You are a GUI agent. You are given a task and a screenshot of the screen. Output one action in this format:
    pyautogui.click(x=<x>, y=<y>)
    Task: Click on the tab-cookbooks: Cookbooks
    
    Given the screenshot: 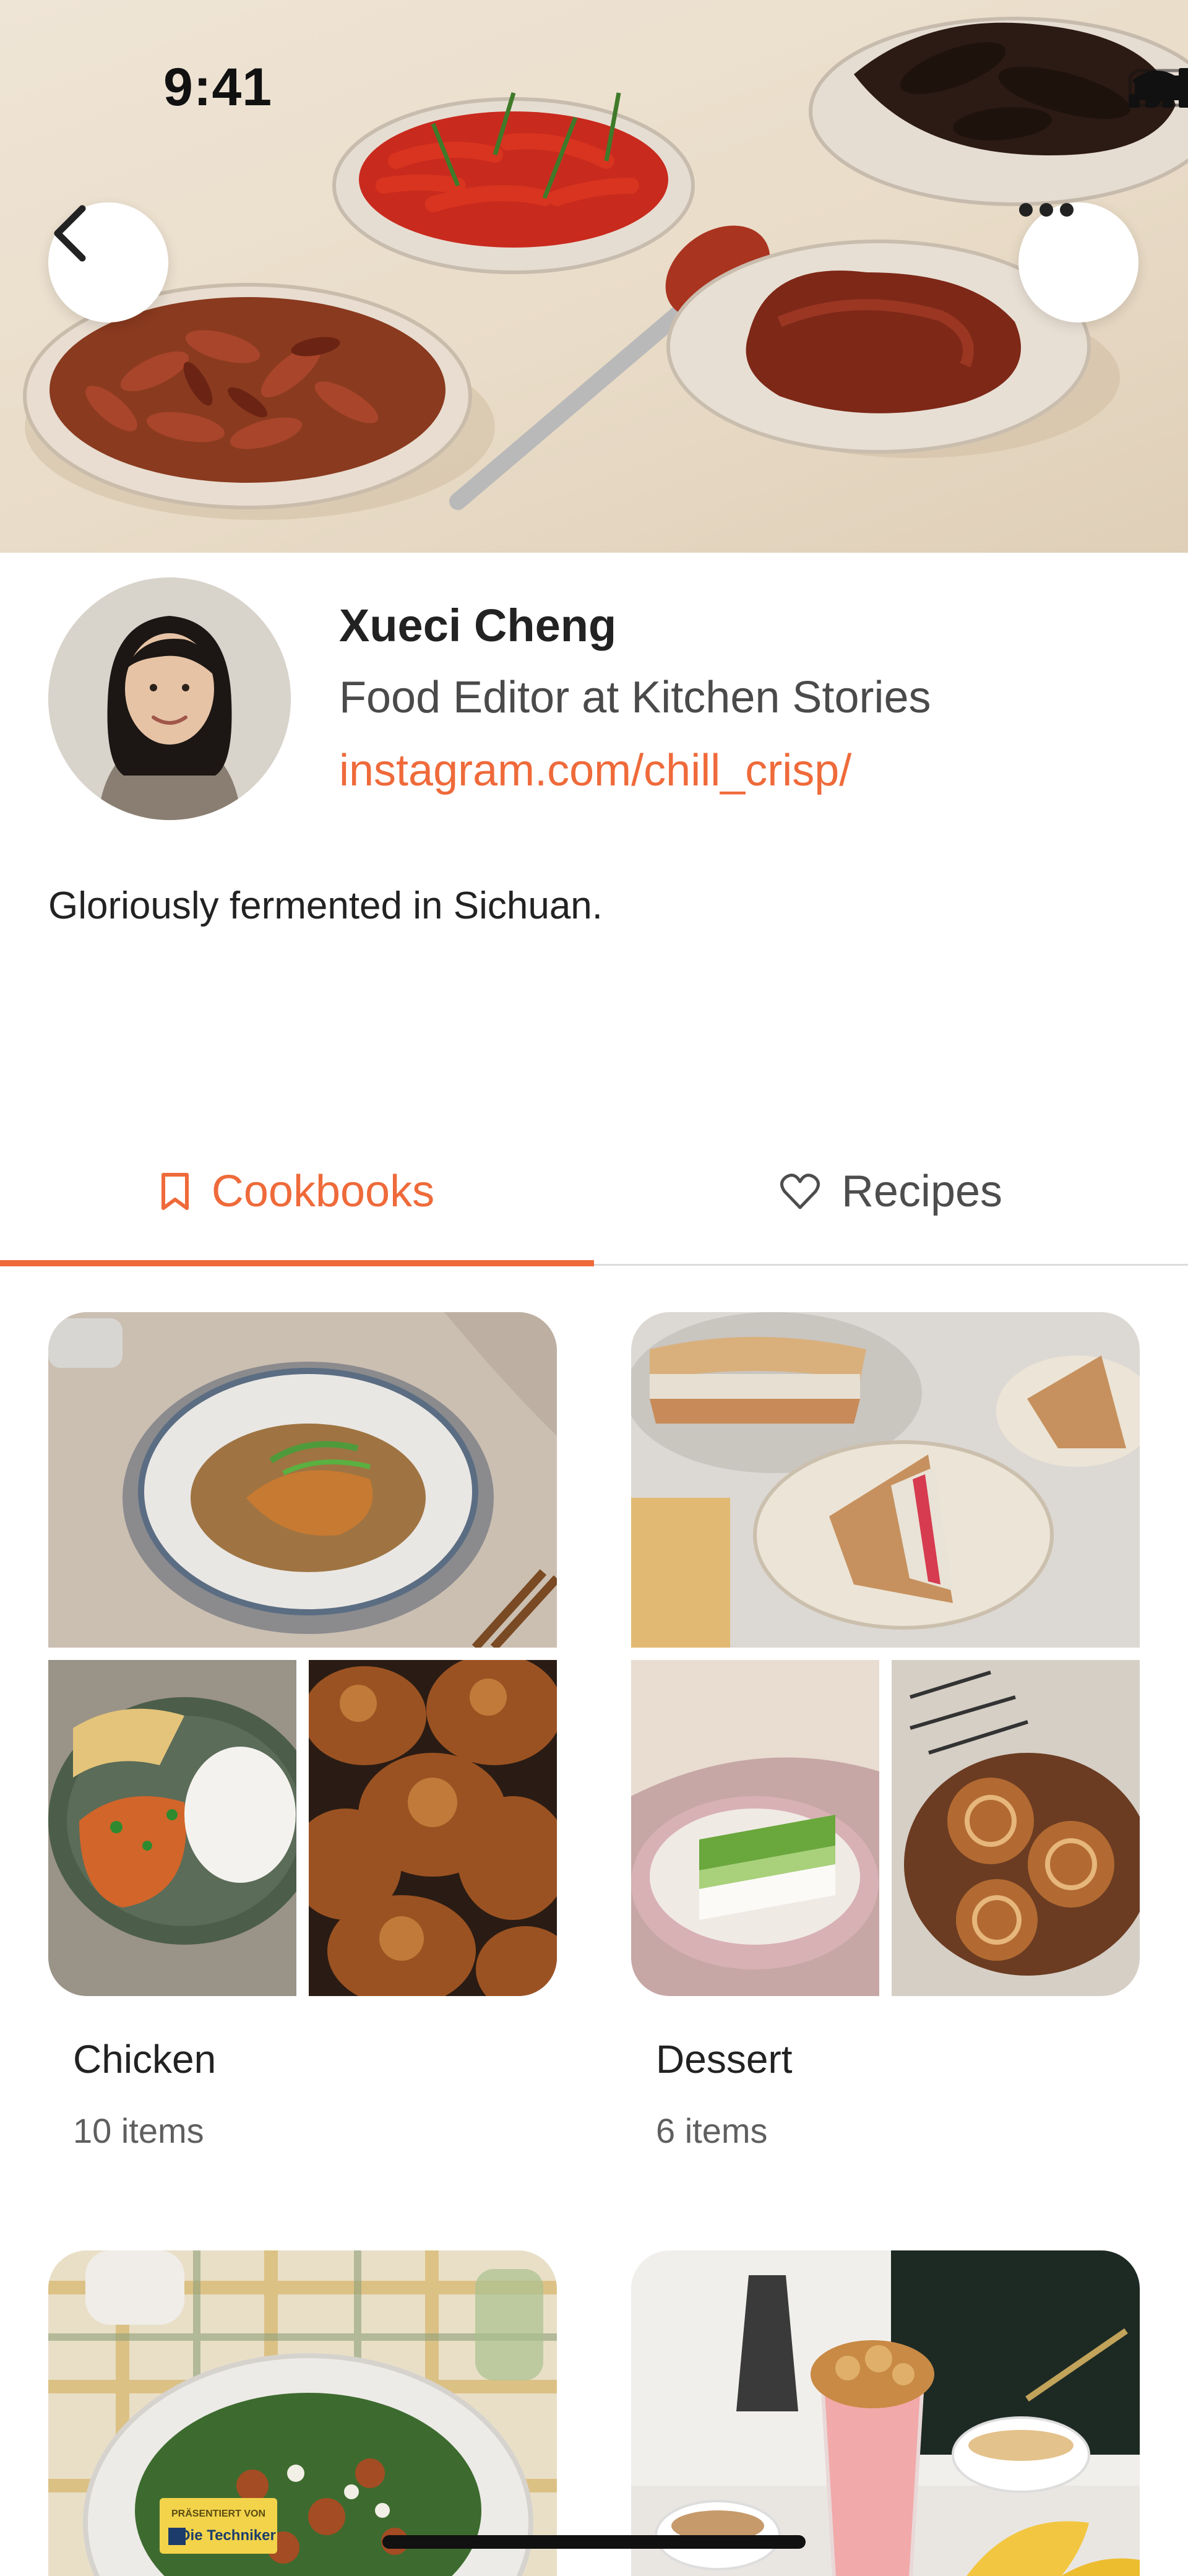 What is the action you would take?
    pyautogui.click(x=297, y=1191)
    